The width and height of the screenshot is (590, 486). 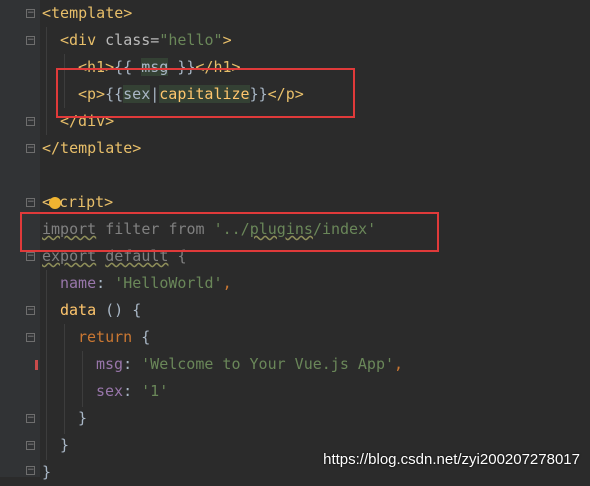 What do you see at coordinates (132, 40) in the screenshot?
I see `class-attribute: class=` at bounding box center [132, 40].